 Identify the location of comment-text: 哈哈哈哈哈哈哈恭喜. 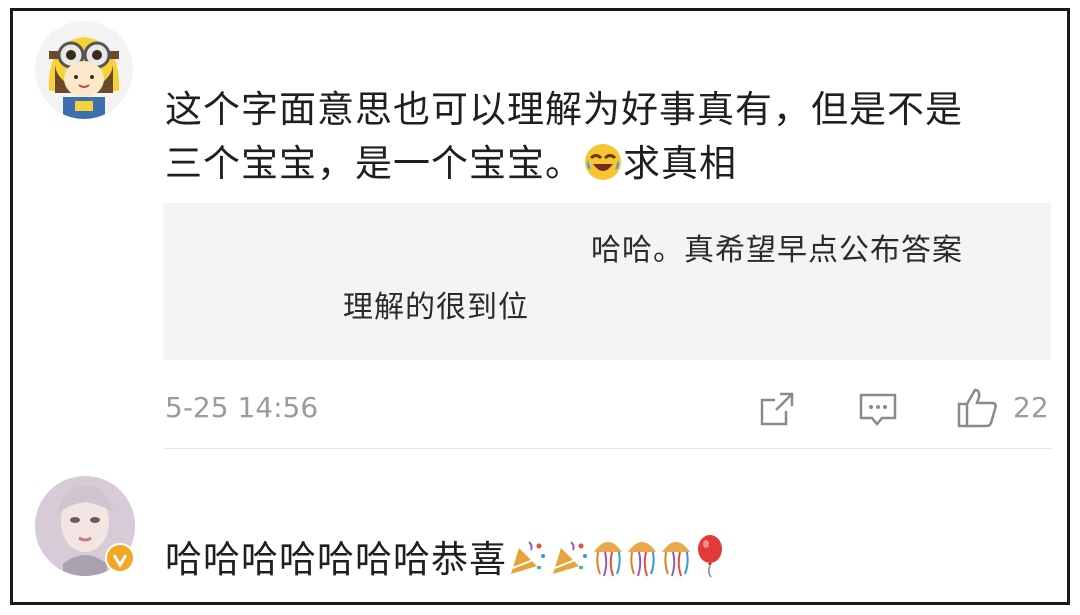
(446, 563).